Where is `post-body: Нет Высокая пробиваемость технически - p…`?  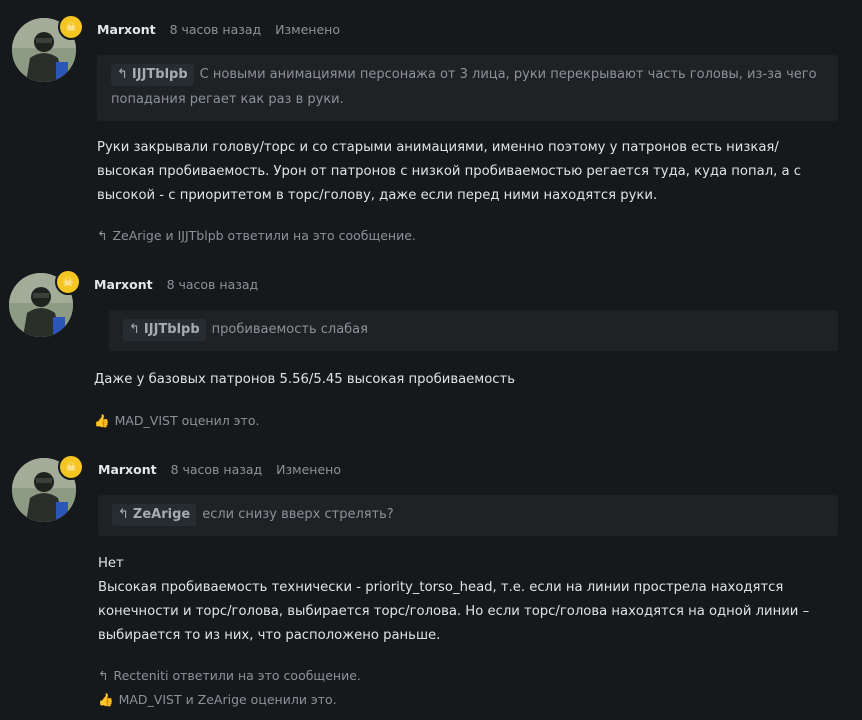 post-body: Нет Высокая пробиваемость технически - p… is located at coordinates (465, 600).